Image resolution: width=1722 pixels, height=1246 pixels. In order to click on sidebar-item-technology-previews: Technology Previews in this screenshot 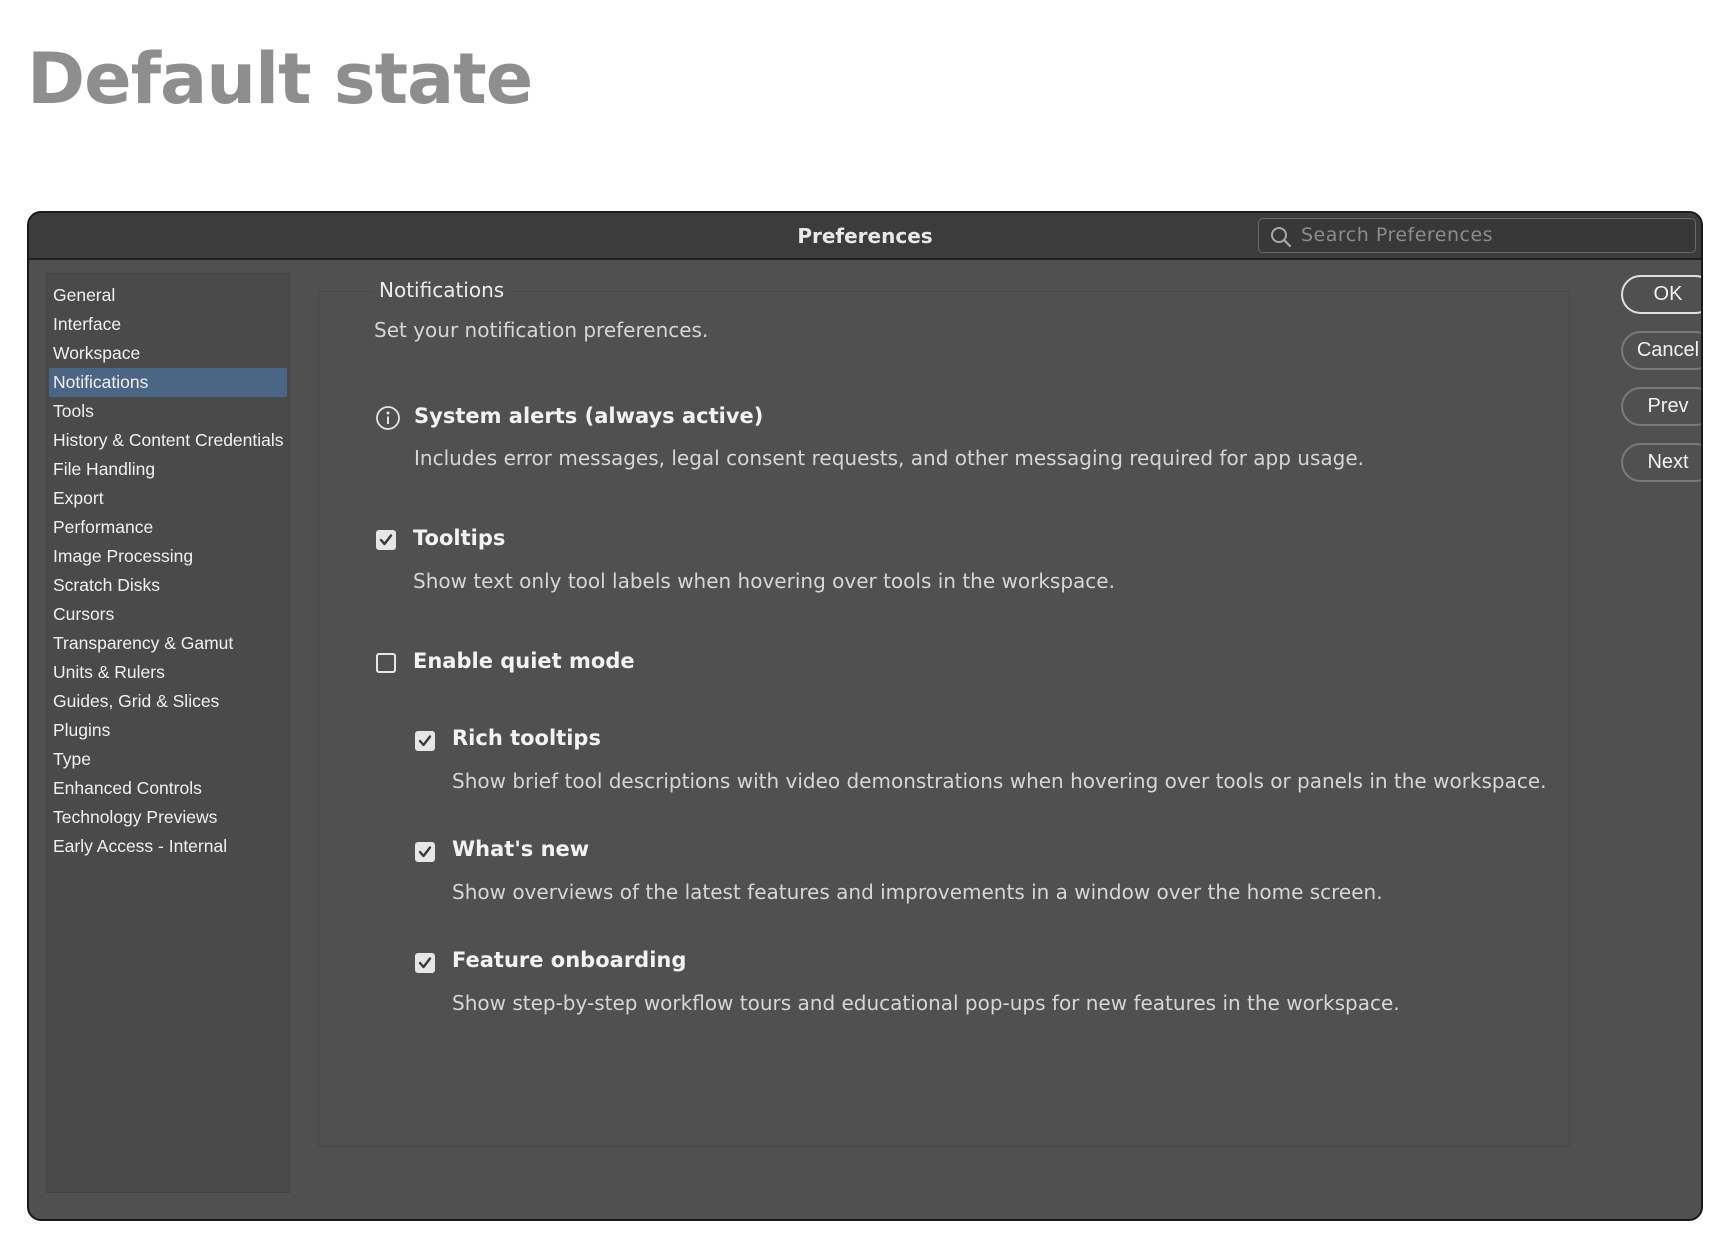, I will do `click(168, 817)`.